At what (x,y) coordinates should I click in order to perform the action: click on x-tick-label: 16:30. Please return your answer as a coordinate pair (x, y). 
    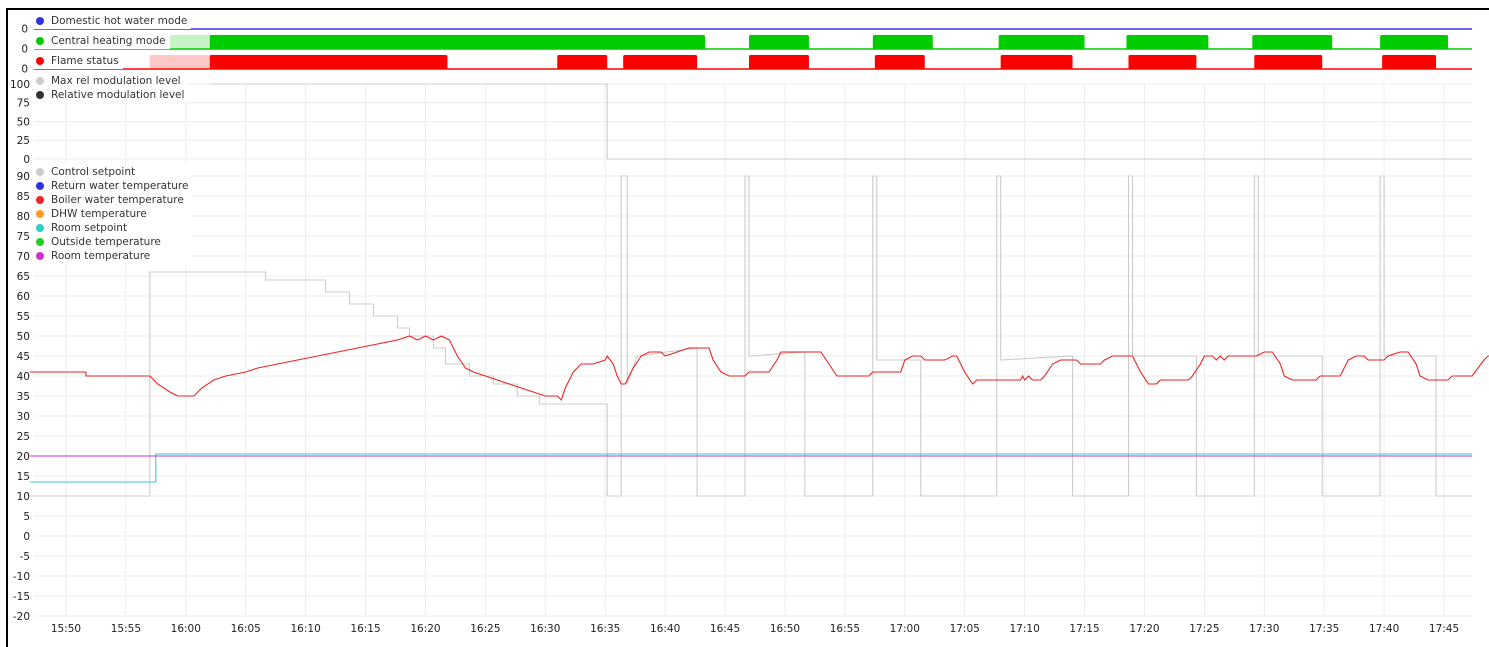
    Looking at the image, I should click on (545, 629).